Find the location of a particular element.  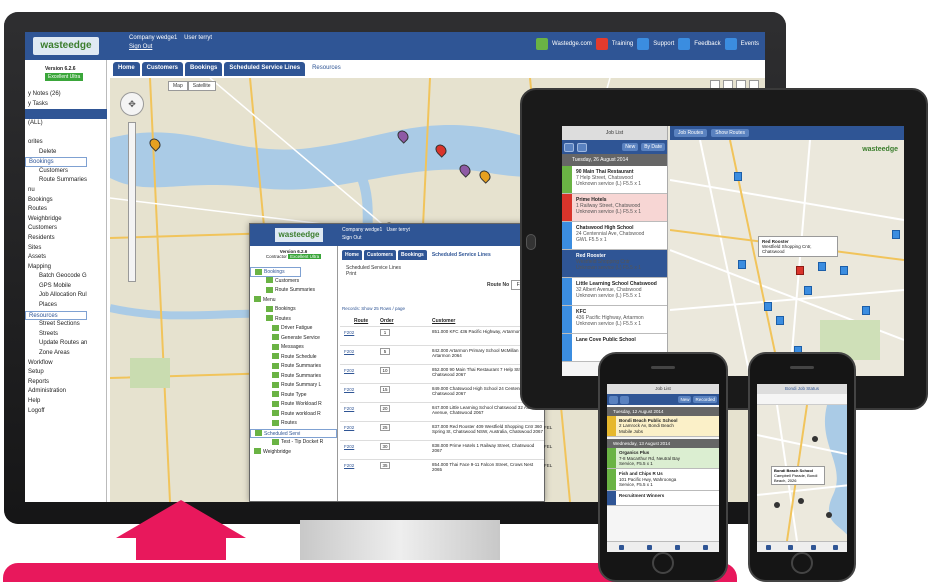

job-card: Recruitment Winners is located at coordinates (663, 498).